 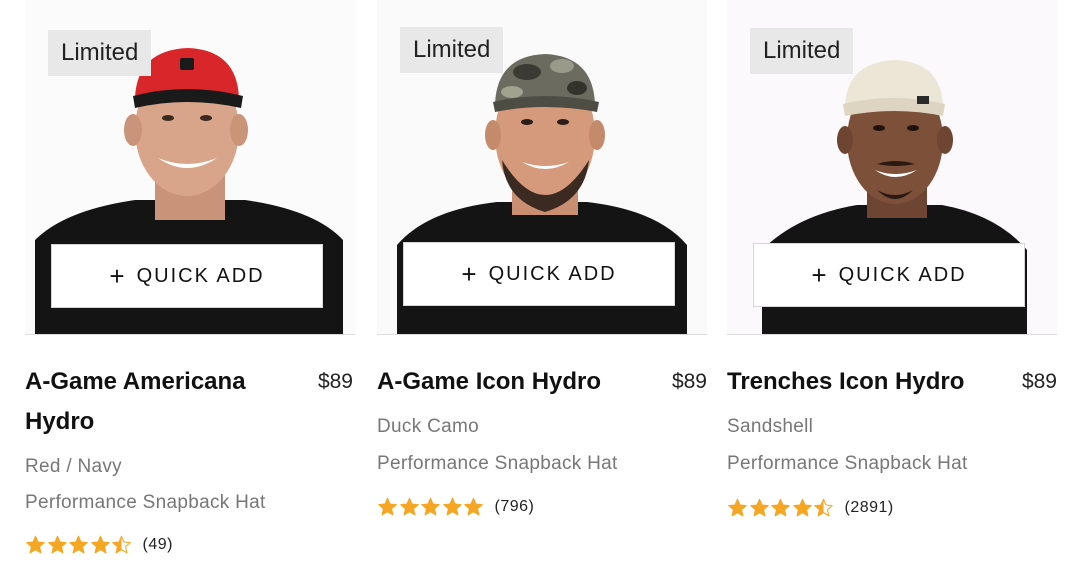 I want to click on review-count: (49), so click(x=157, y=544).